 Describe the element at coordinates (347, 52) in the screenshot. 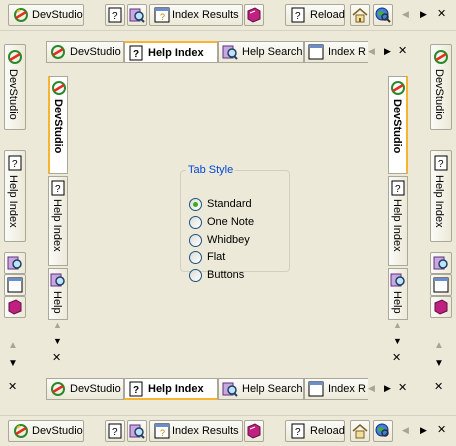

I see `tab-index-results-label: Index R` at that location.